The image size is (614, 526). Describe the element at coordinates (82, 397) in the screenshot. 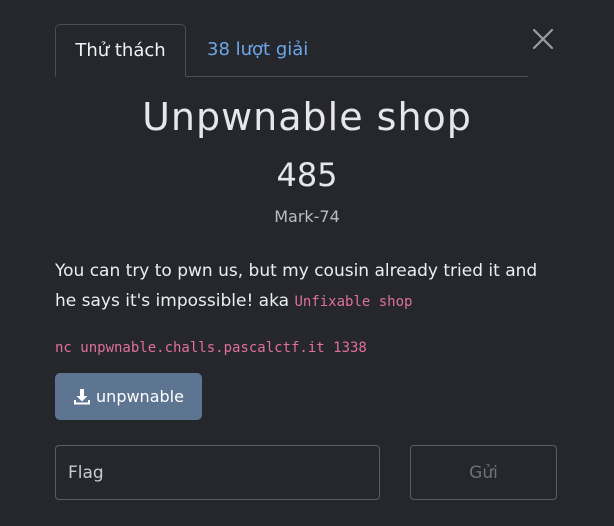

I see `download-icon` at that location.